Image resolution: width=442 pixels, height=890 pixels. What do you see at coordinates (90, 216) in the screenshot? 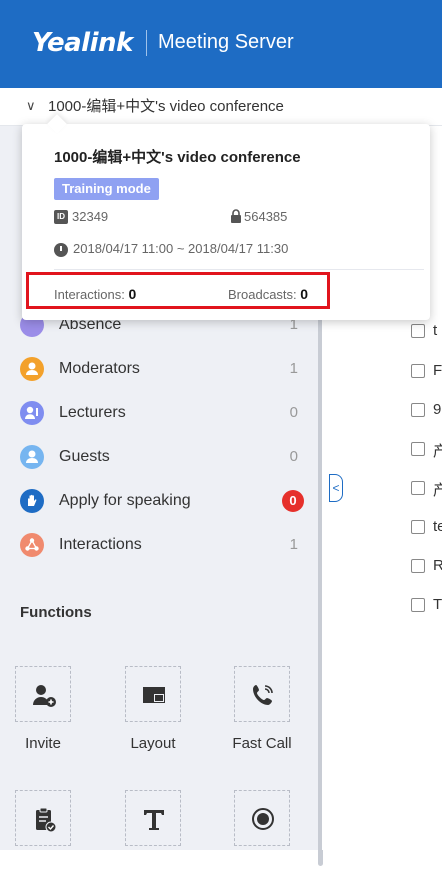
I see `meeting-id: 32349` at bounding box center [90, 216].